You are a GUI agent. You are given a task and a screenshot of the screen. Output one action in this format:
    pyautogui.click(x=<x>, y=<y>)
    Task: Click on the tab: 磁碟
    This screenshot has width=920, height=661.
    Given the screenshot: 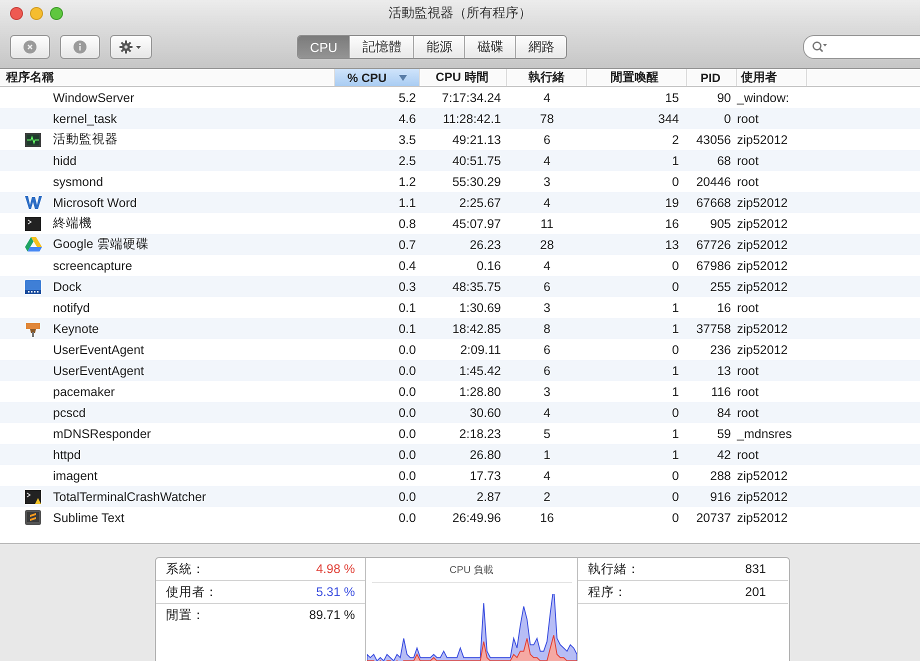 What is the action you would take?
    pyautogui.click(x=490, y=47)
    